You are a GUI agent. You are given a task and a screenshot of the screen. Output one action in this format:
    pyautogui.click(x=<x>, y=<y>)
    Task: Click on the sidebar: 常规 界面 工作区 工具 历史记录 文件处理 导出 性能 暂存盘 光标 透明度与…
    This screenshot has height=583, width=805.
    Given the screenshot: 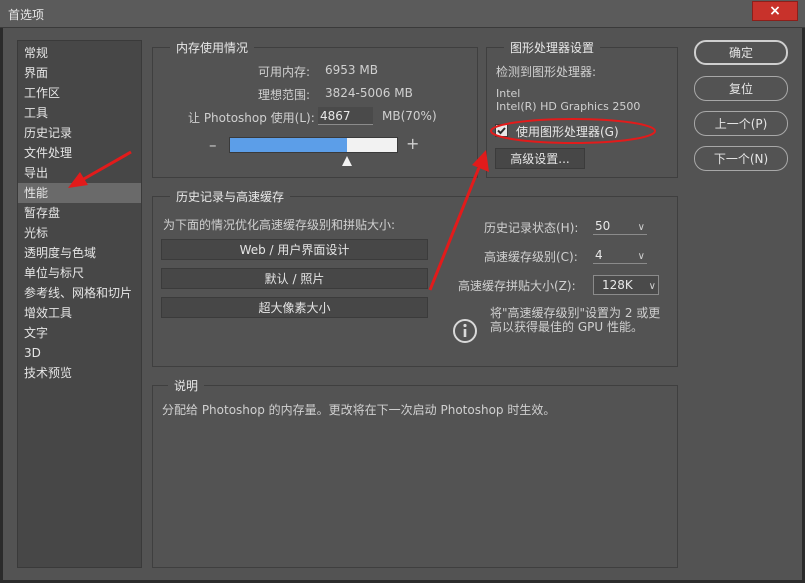 What is the action you would take?
    pyautogui.click(x=79, y=304)
    